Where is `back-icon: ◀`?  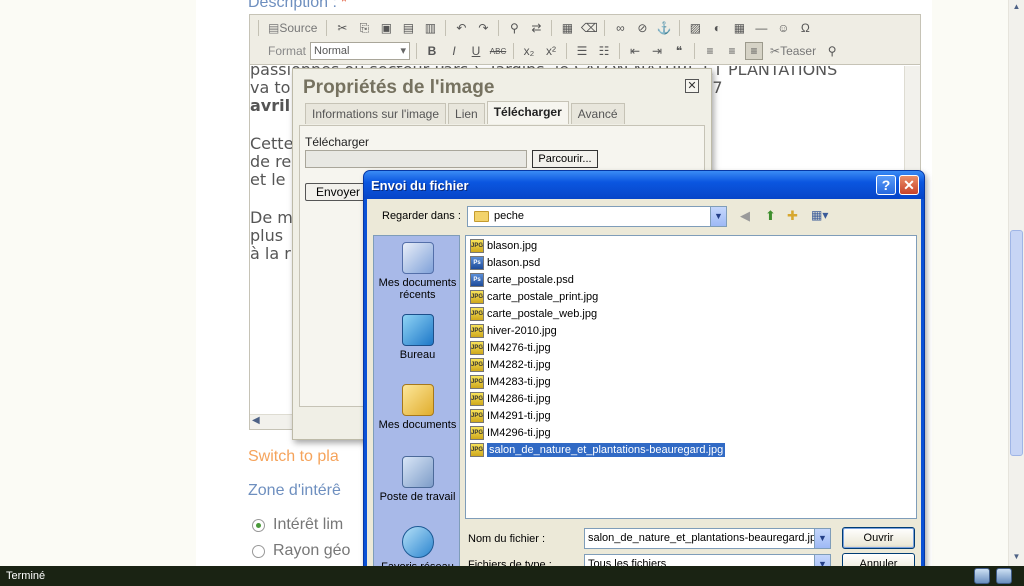
back-icon: ◀ is located at coordinates (745, 216).